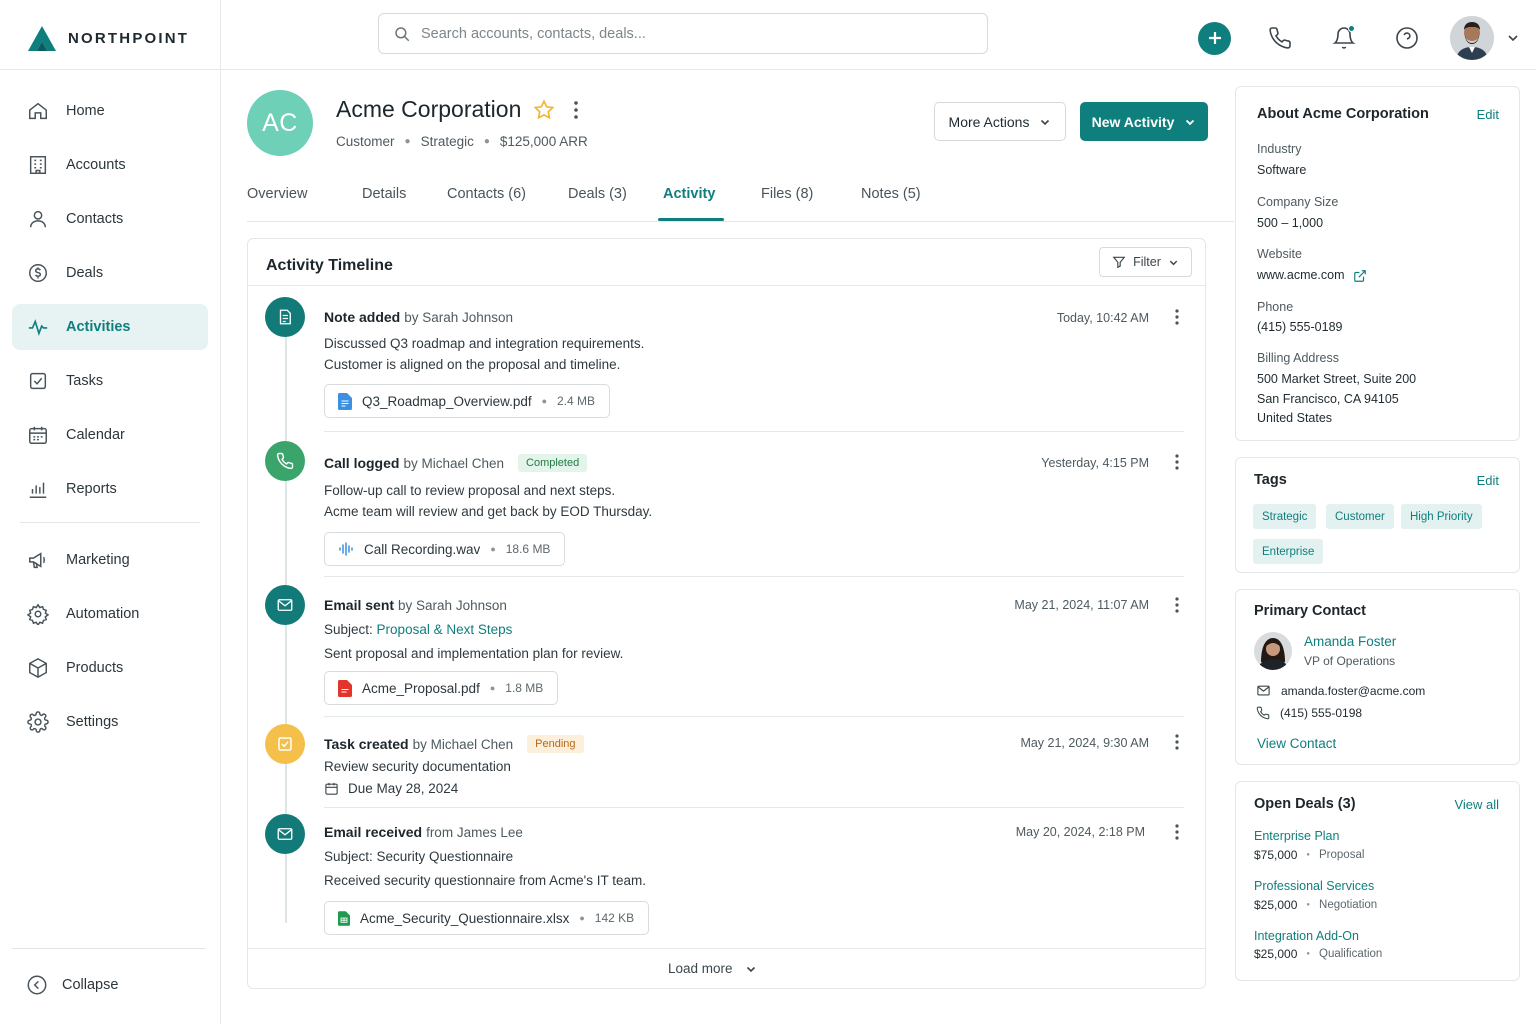  Describe the element at coordinates (92, 722) in the screenshot. I see `sidebar-item-label: Settings` at that location.